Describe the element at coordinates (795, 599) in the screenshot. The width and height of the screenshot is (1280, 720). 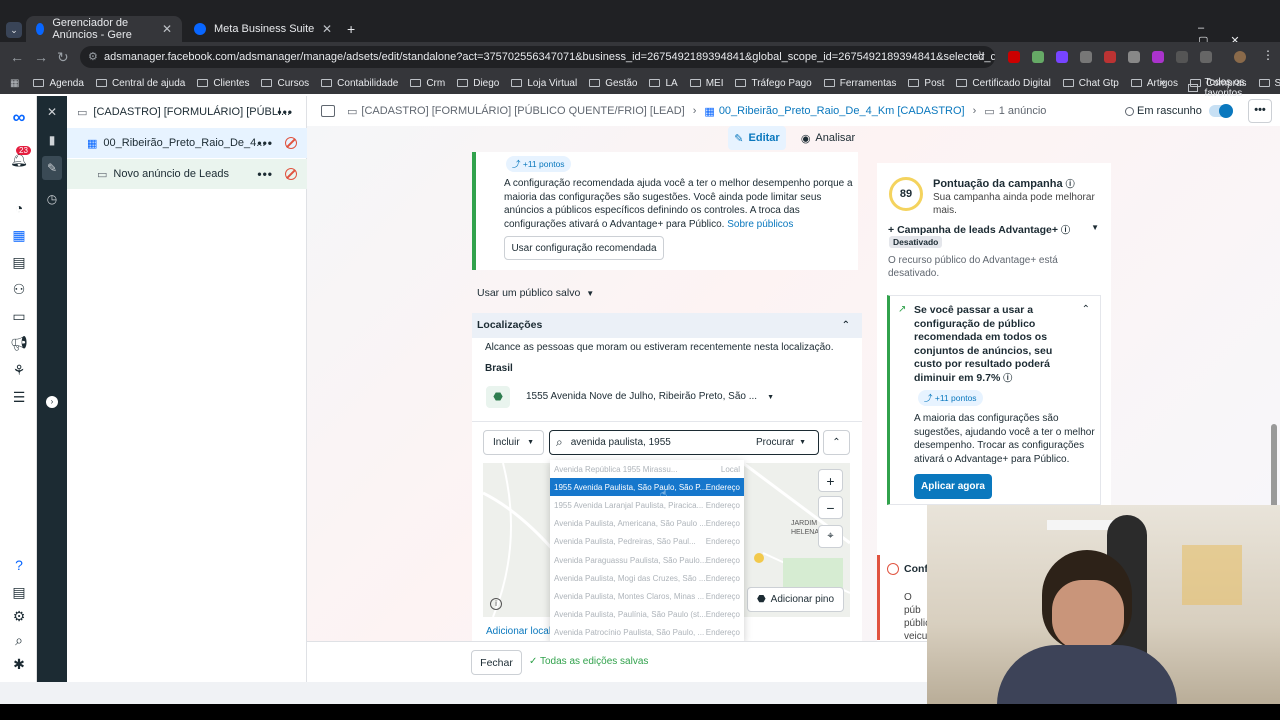
I see `add-pin-button: ⬣ Adicionar pino` at that location.